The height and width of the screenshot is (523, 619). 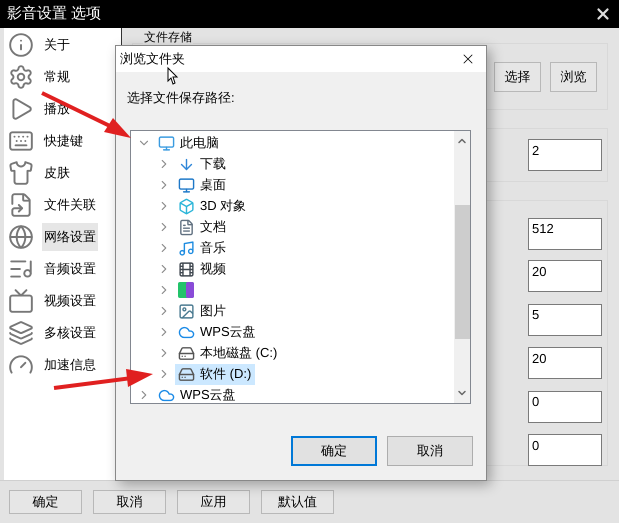 I want to click on scroll-thumb, so click(x=462, y=271).